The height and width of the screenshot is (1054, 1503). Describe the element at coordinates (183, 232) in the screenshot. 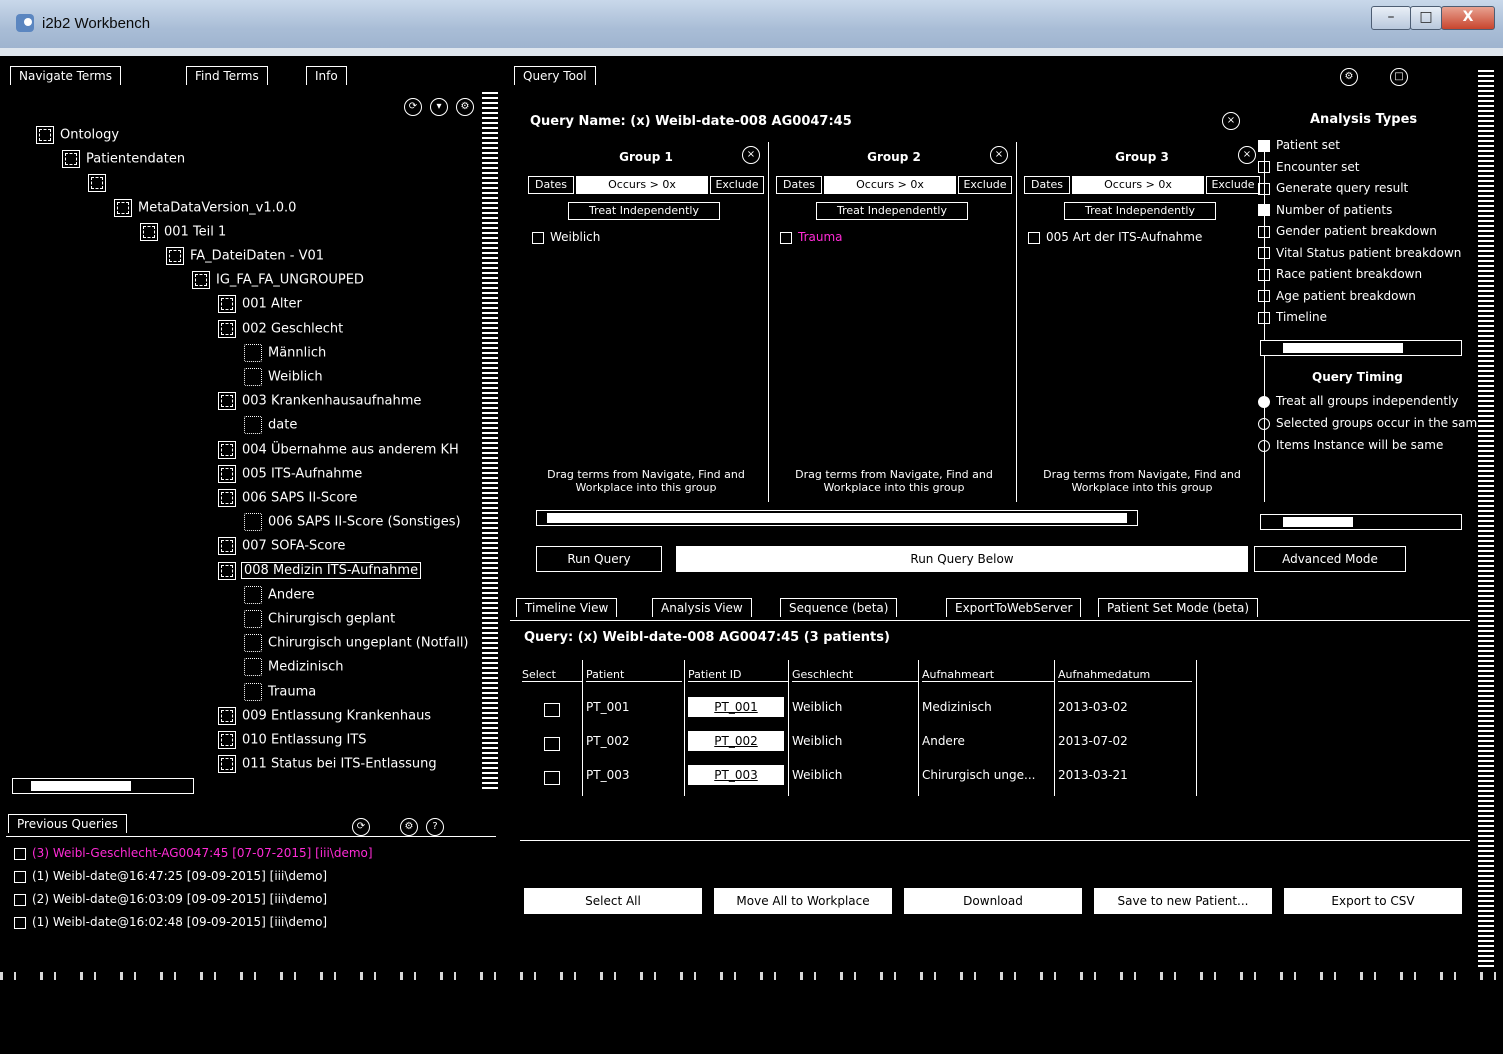

I see `tree-item: 001 Teil 1` at that location.